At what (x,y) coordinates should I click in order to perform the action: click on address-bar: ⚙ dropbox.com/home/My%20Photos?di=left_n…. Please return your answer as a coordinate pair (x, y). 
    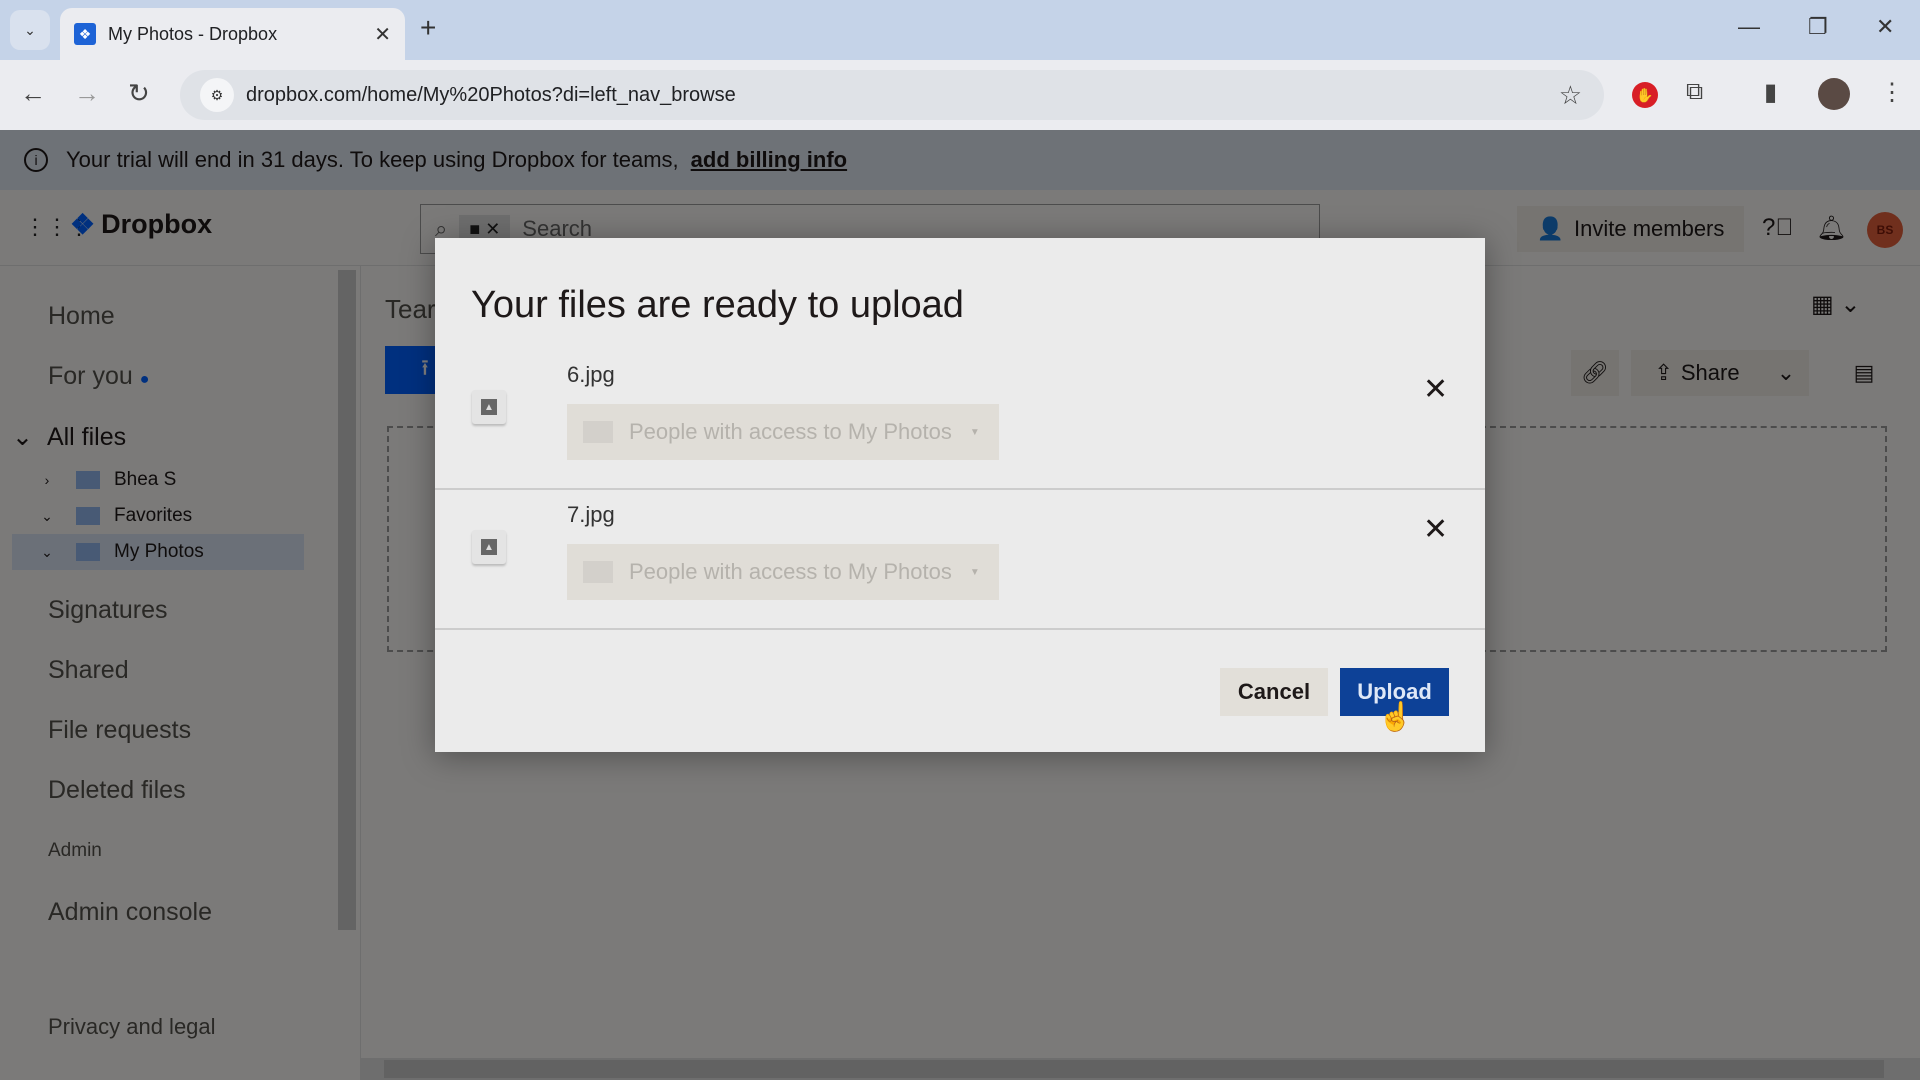
    Looking at the image, I should click on (892, 95).